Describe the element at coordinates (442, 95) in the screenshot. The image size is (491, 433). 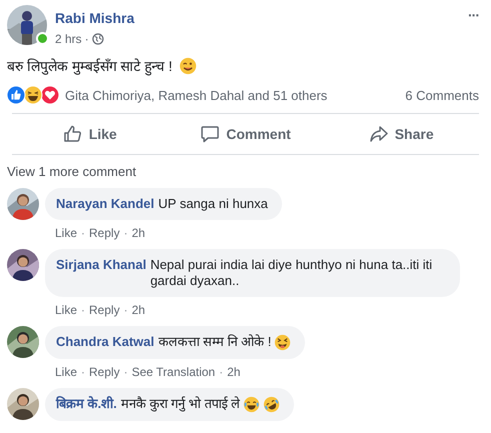
I see `comment-count-link: 6 Comments` at that location.